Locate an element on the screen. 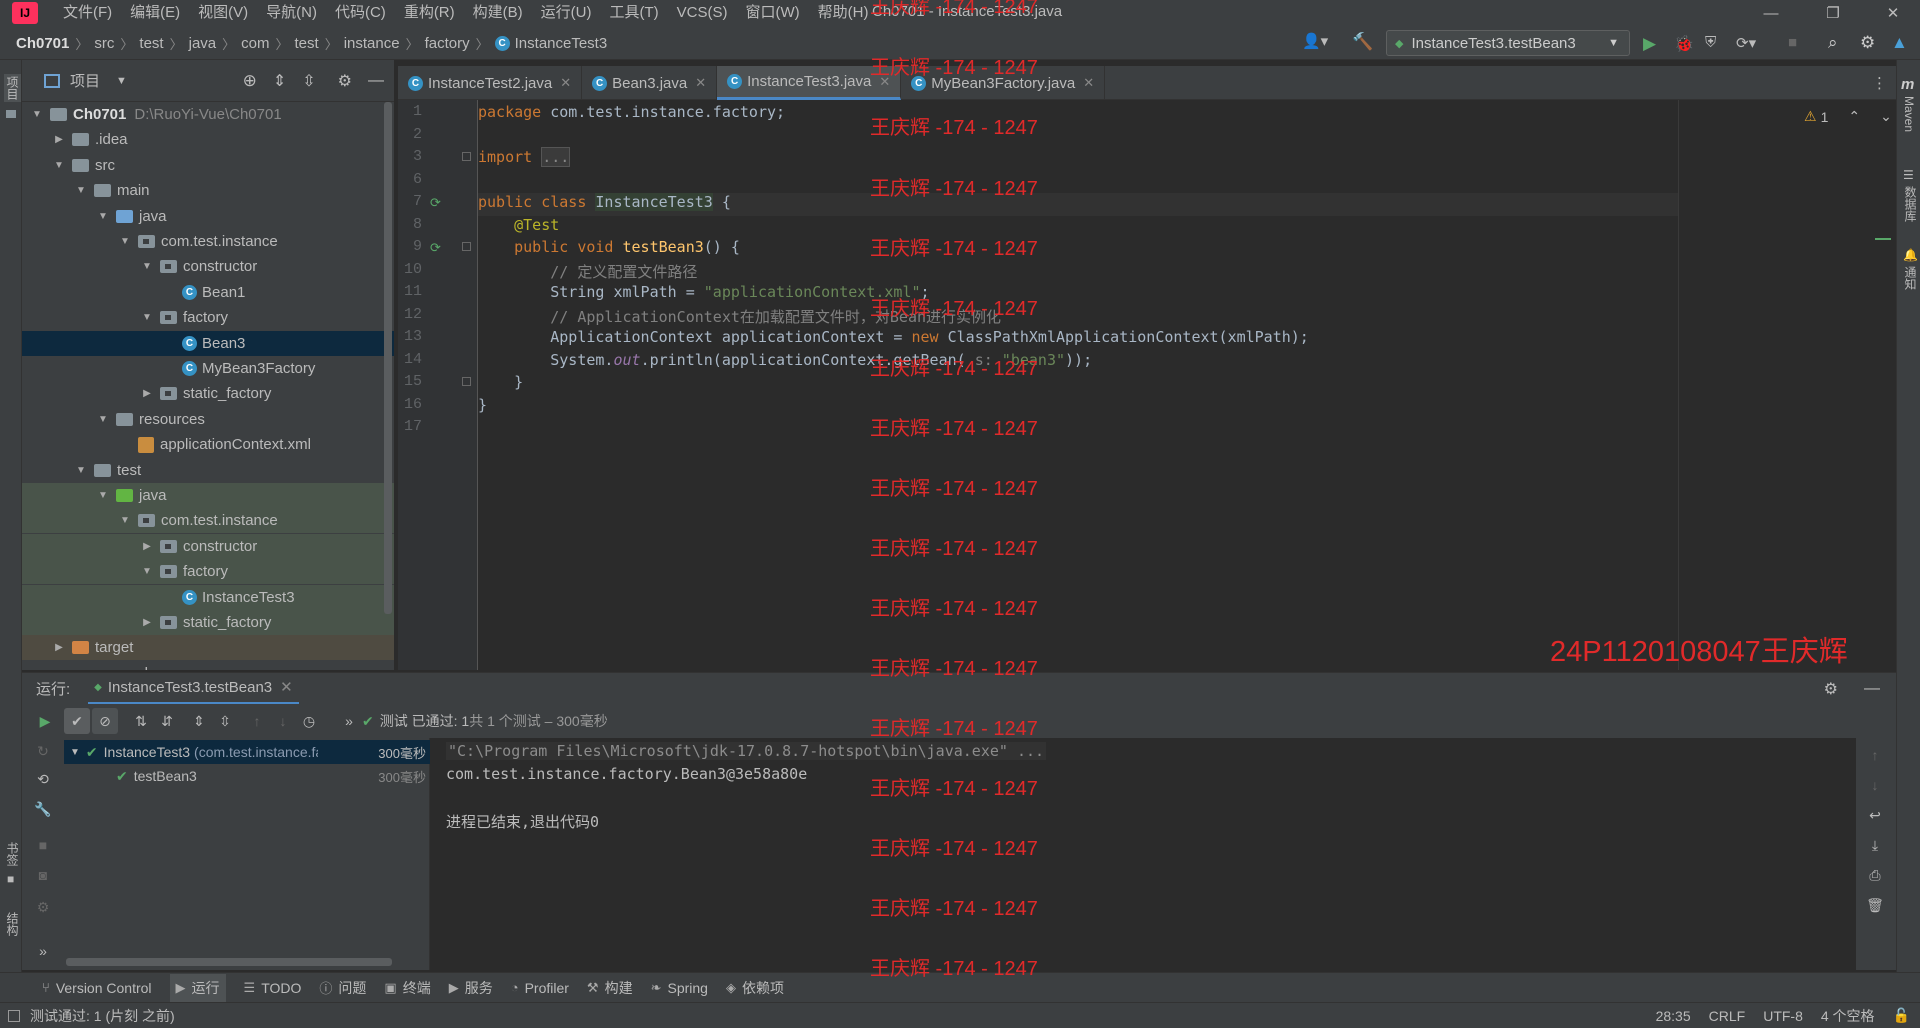 The image size is (1920, 1028). code-line: @Test is located at coordinates (518, 225).